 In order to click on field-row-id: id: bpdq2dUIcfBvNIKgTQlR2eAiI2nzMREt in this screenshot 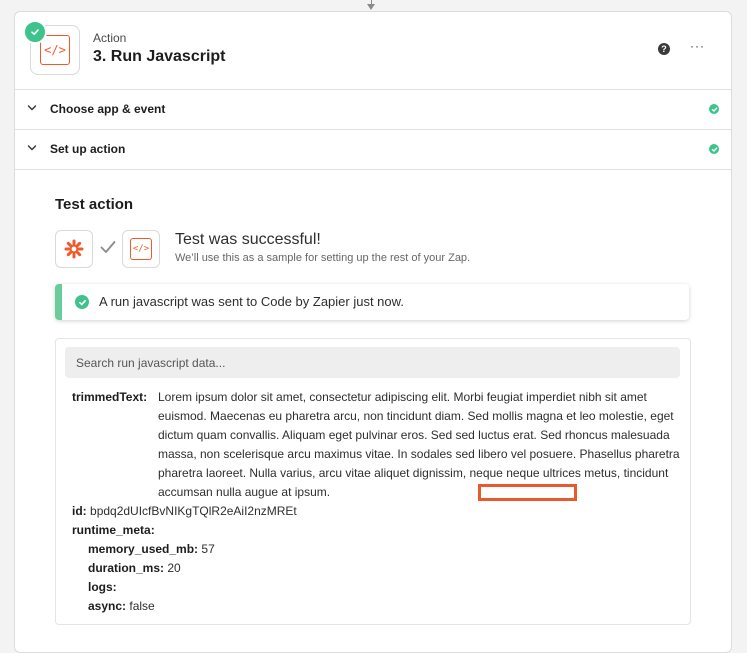, I will do `click(184, 511)`.